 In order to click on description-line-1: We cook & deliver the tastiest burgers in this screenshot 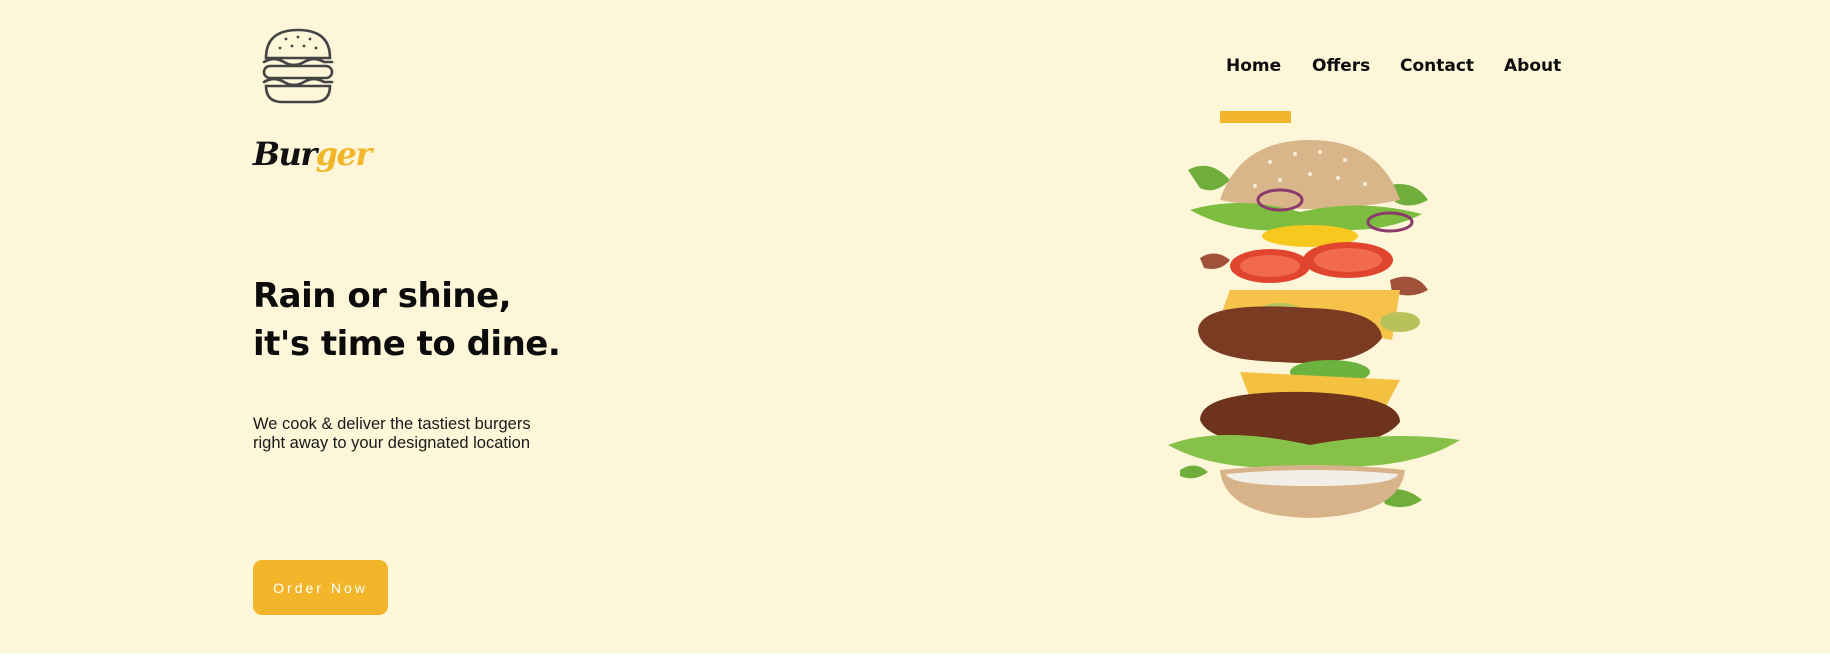, I will do `click(392, 424)`.